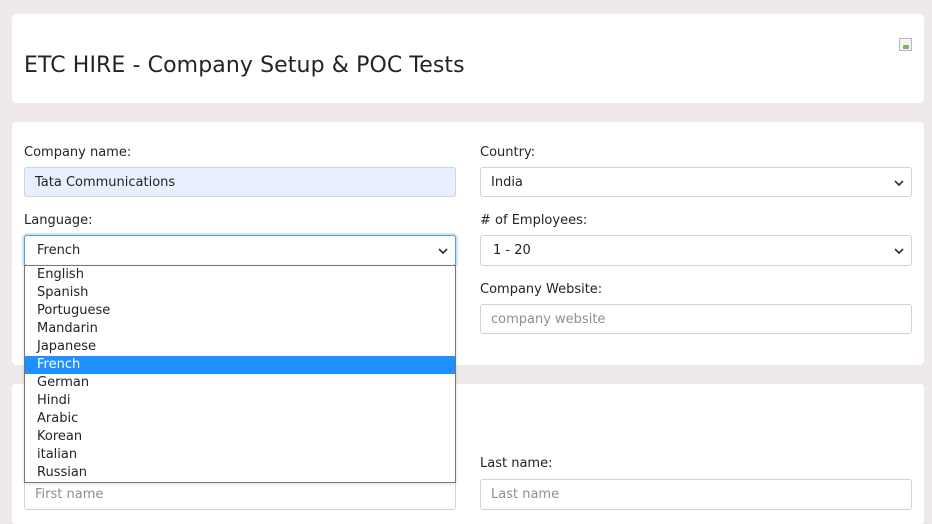 This screenshot has width=932, height=524. Describe the element at coordinates (244, 65) in the screenshot. I see `page-title: ETC HIRE - Company Setup & POC Tests` at that location.